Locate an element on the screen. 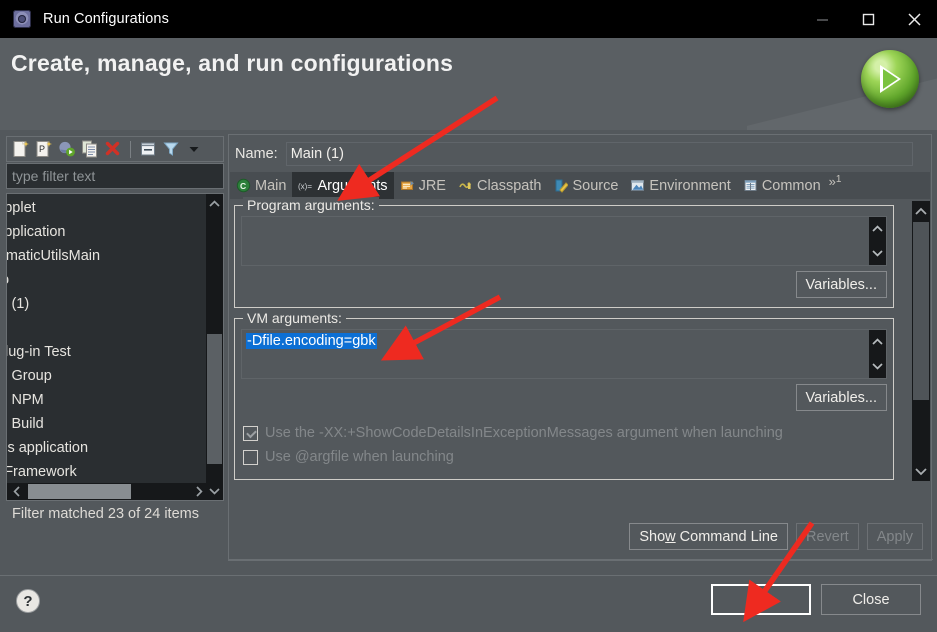 The image size is (937, 632). show-command-line-button: Sho w Command Line is located at coordinates (708, 536).